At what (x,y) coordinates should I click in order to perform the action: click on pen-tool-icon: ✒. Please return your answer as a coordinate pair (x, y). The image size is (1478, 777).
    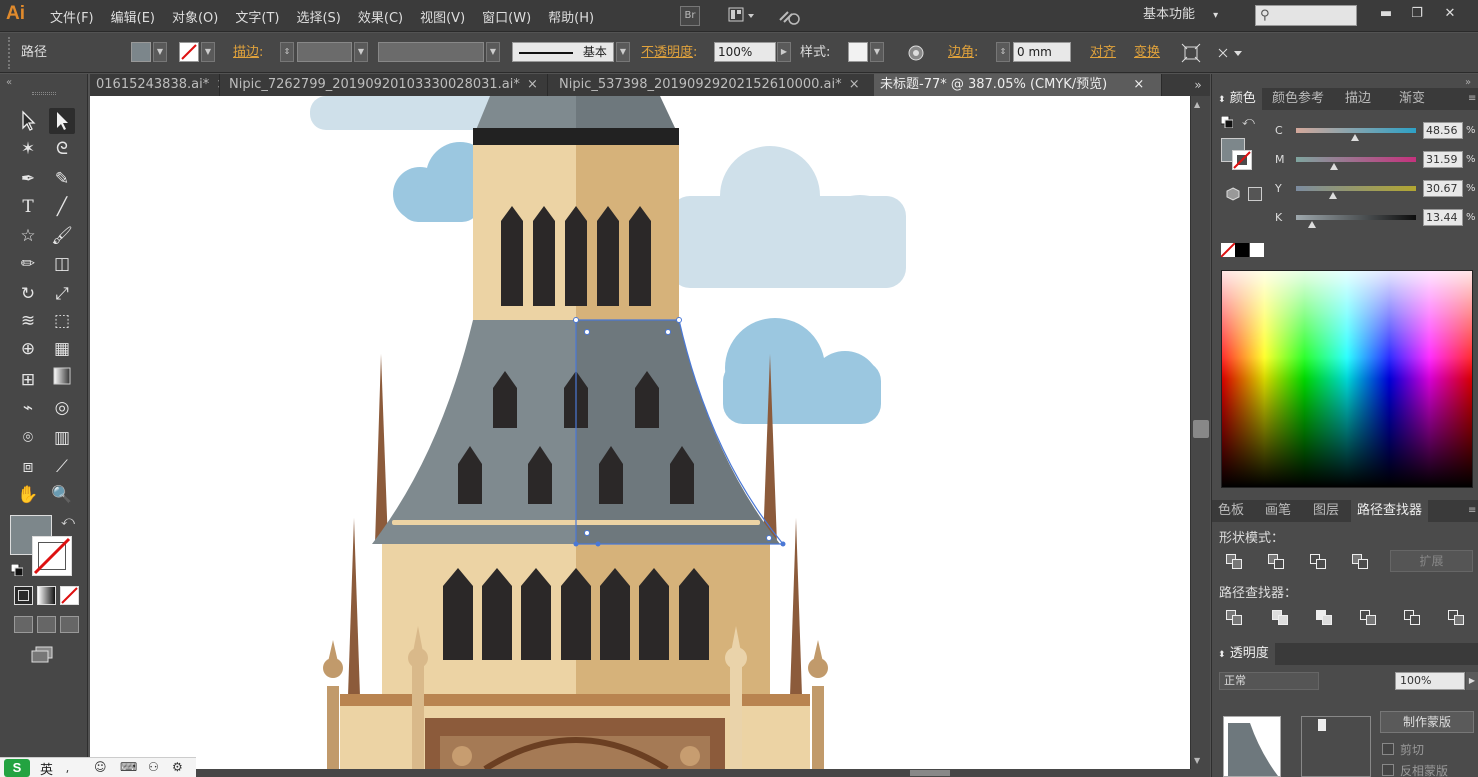
    Looking at the image, I should click on (28, 179).